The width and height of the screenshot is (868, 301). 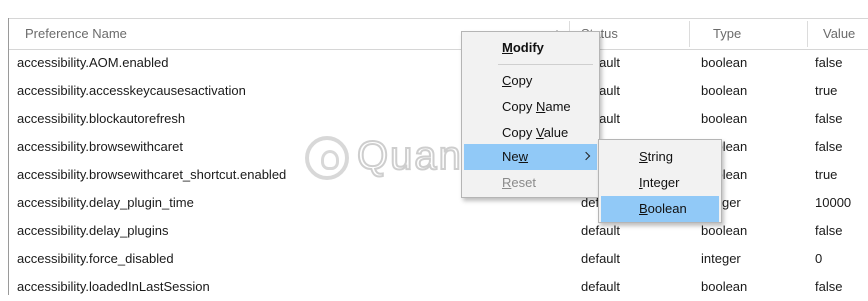 What do you see at coordinates (721, 258) in the screenshot?
I see `type-cell: integer` at bounding box center [721, 258].